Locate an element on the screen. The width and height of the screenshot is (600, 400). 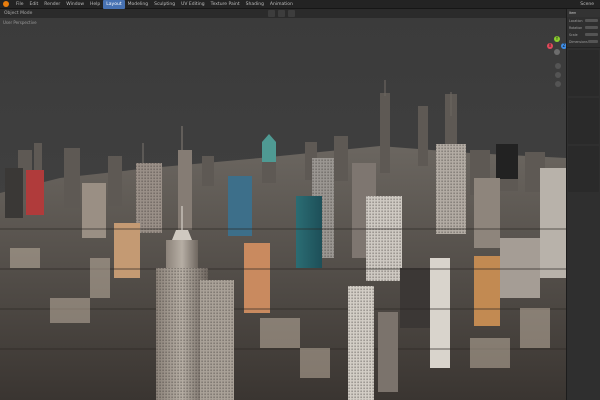
menu-item-render: Render is located at coordinates (52, 4).